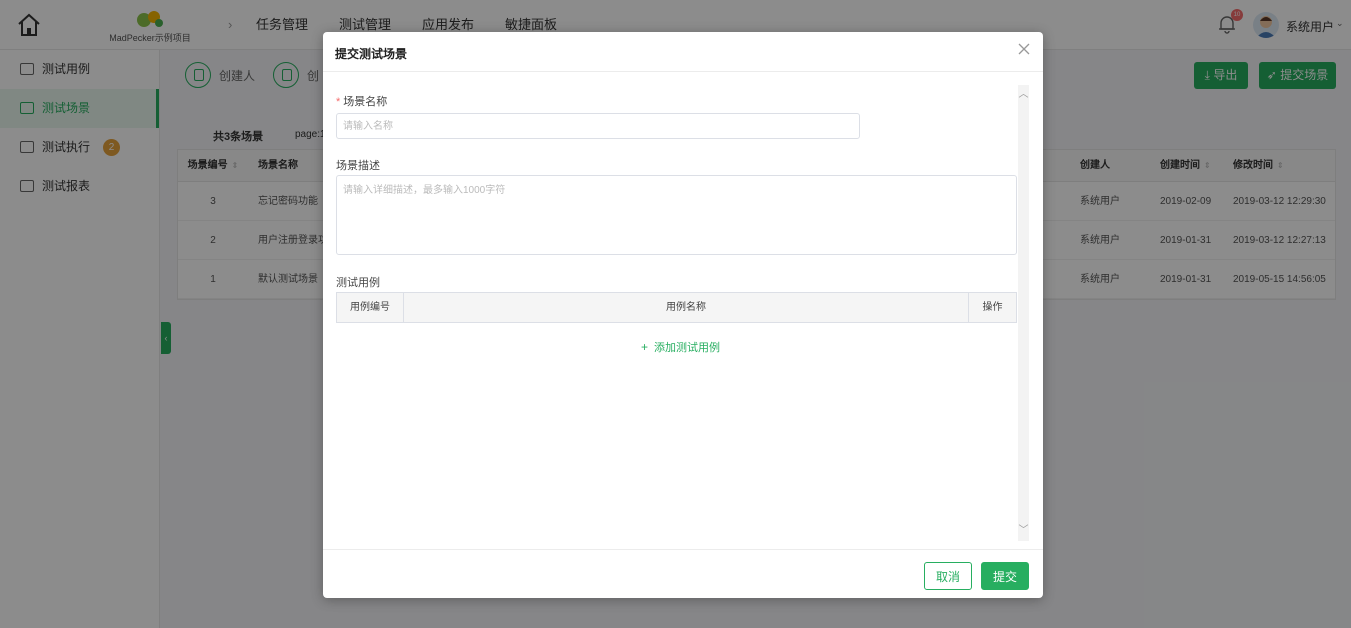 Image resolution: width=1351 pixels, height=628 pixels. Describe the element at coordinates (683, 52) in the screenshot. I see `dialog-header: 提交测试场景` at that location.